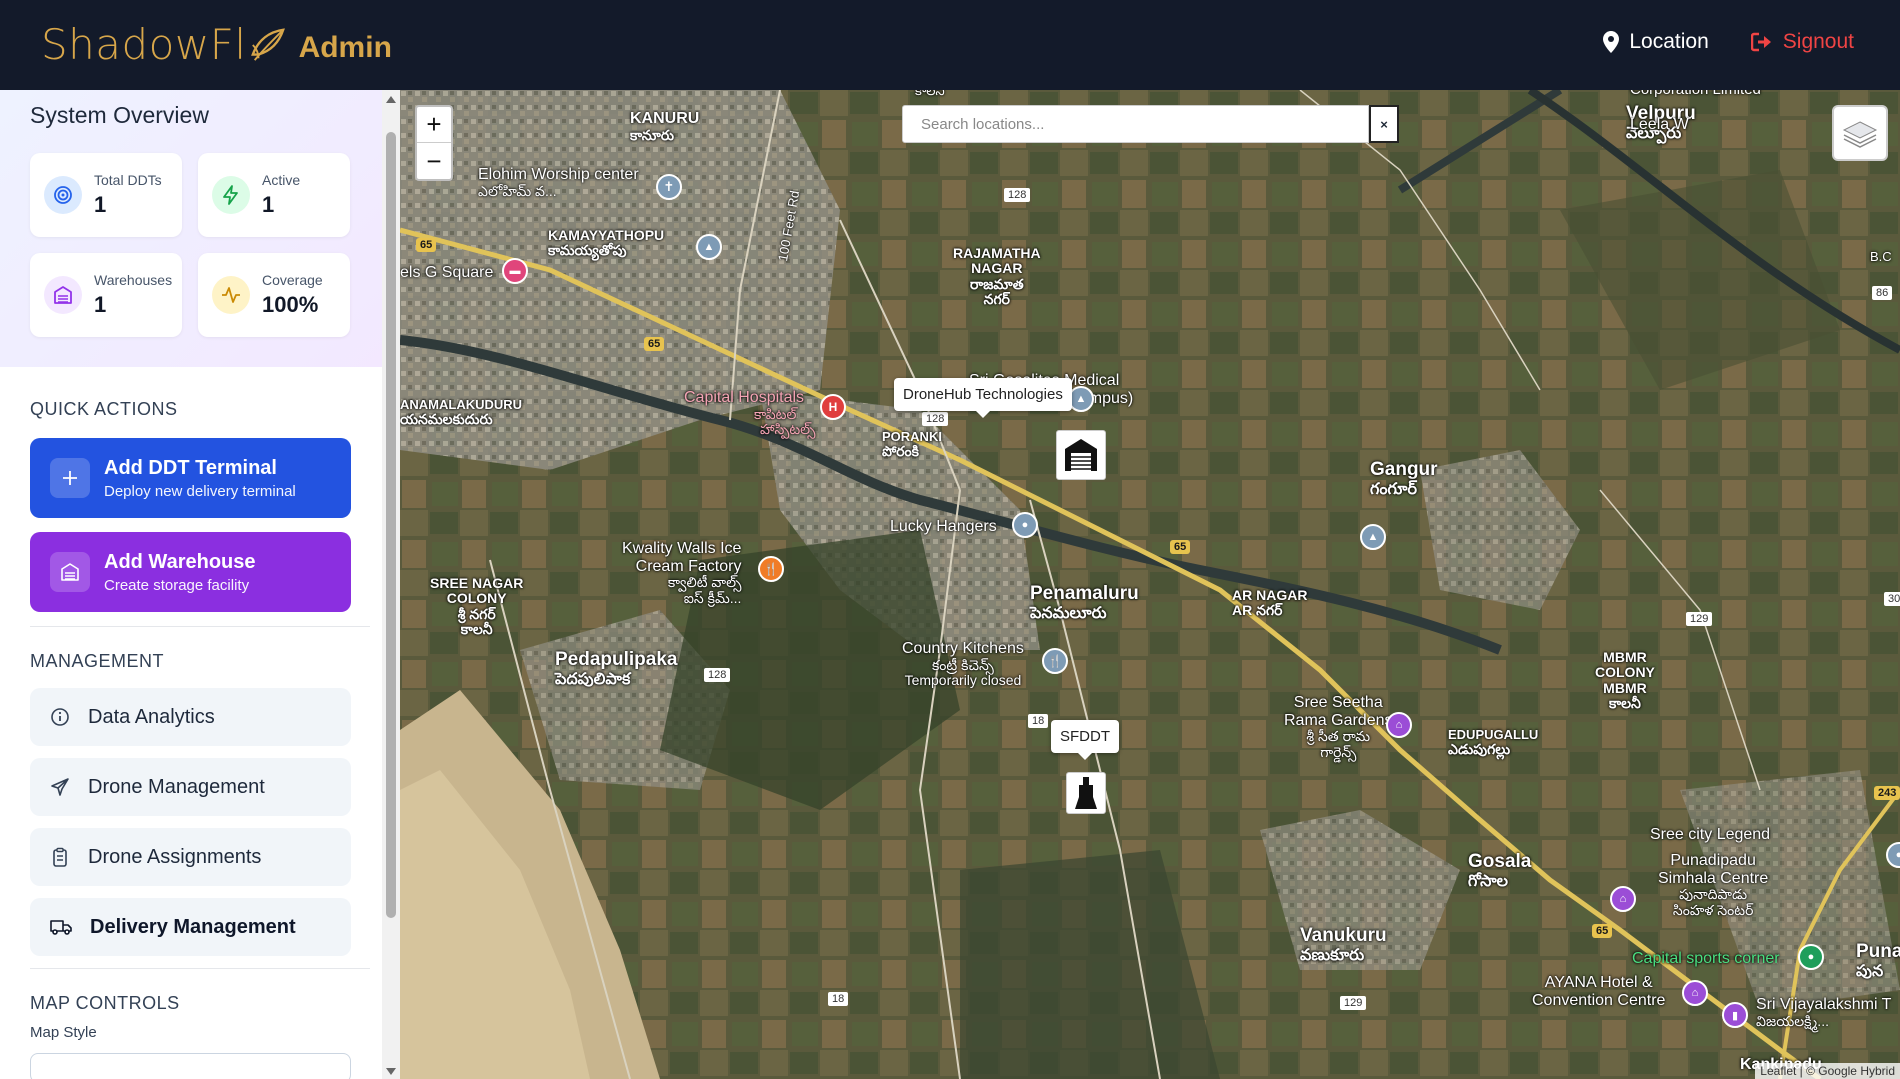 This screenshot has height=1079, width=1900. I want to click on place-label: Corporation Limited, so click(1695, 94).